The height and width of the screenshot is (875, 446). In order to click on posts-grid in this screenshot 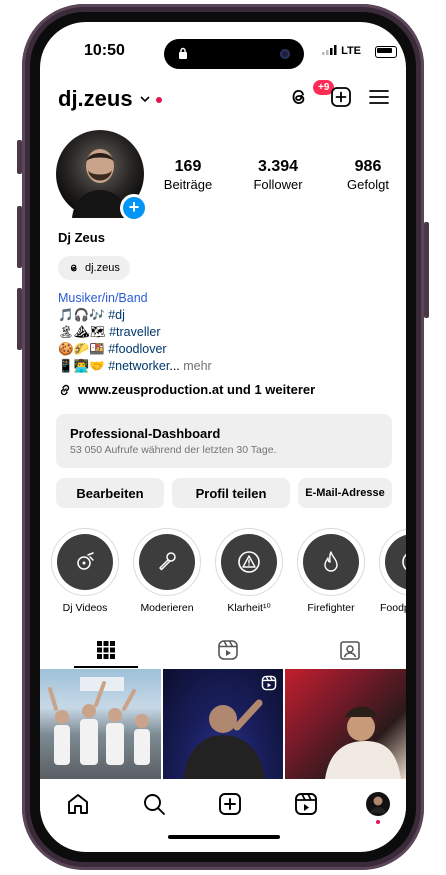, I will do `click(223, 724)`.